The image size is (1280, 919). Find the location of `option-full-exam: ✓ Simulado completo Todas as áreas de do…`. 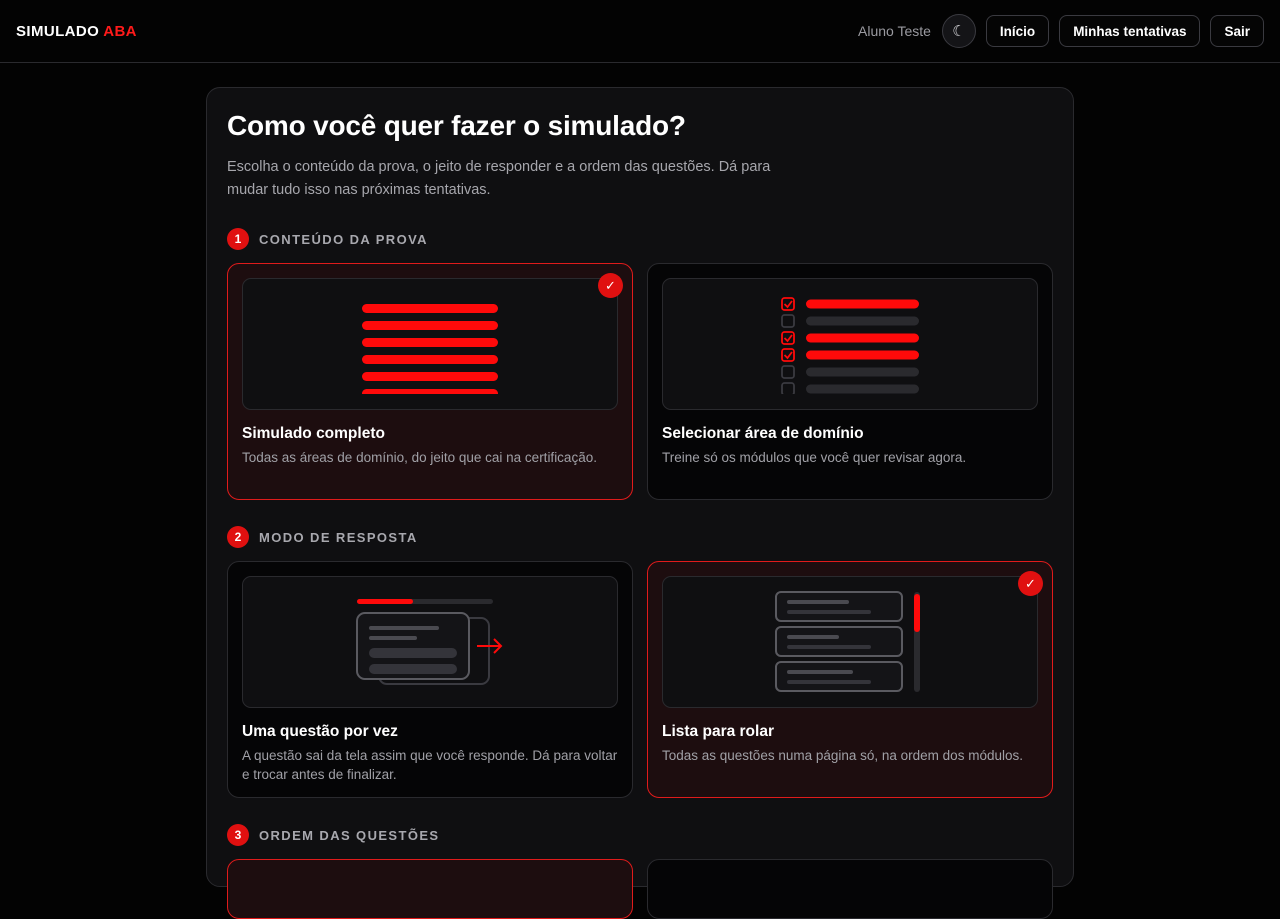

option-full-exam: ✓ Simulado completo Todas as áreas de do… is located at coordinates (430, 381).